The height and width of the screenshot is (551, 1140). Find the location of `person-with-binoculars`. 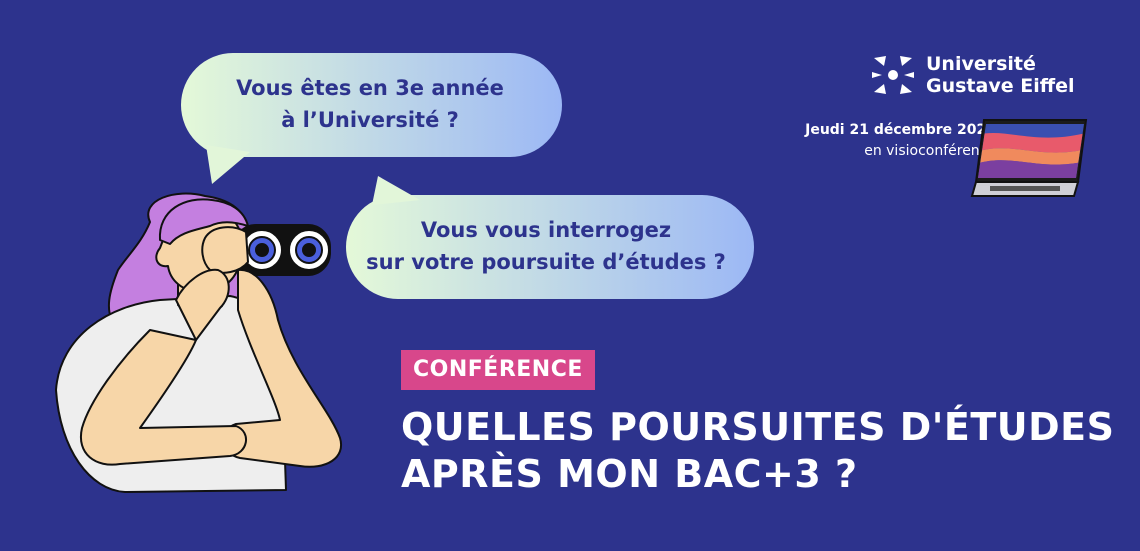

person-with-binoculars is located at coordinates (199, 342).